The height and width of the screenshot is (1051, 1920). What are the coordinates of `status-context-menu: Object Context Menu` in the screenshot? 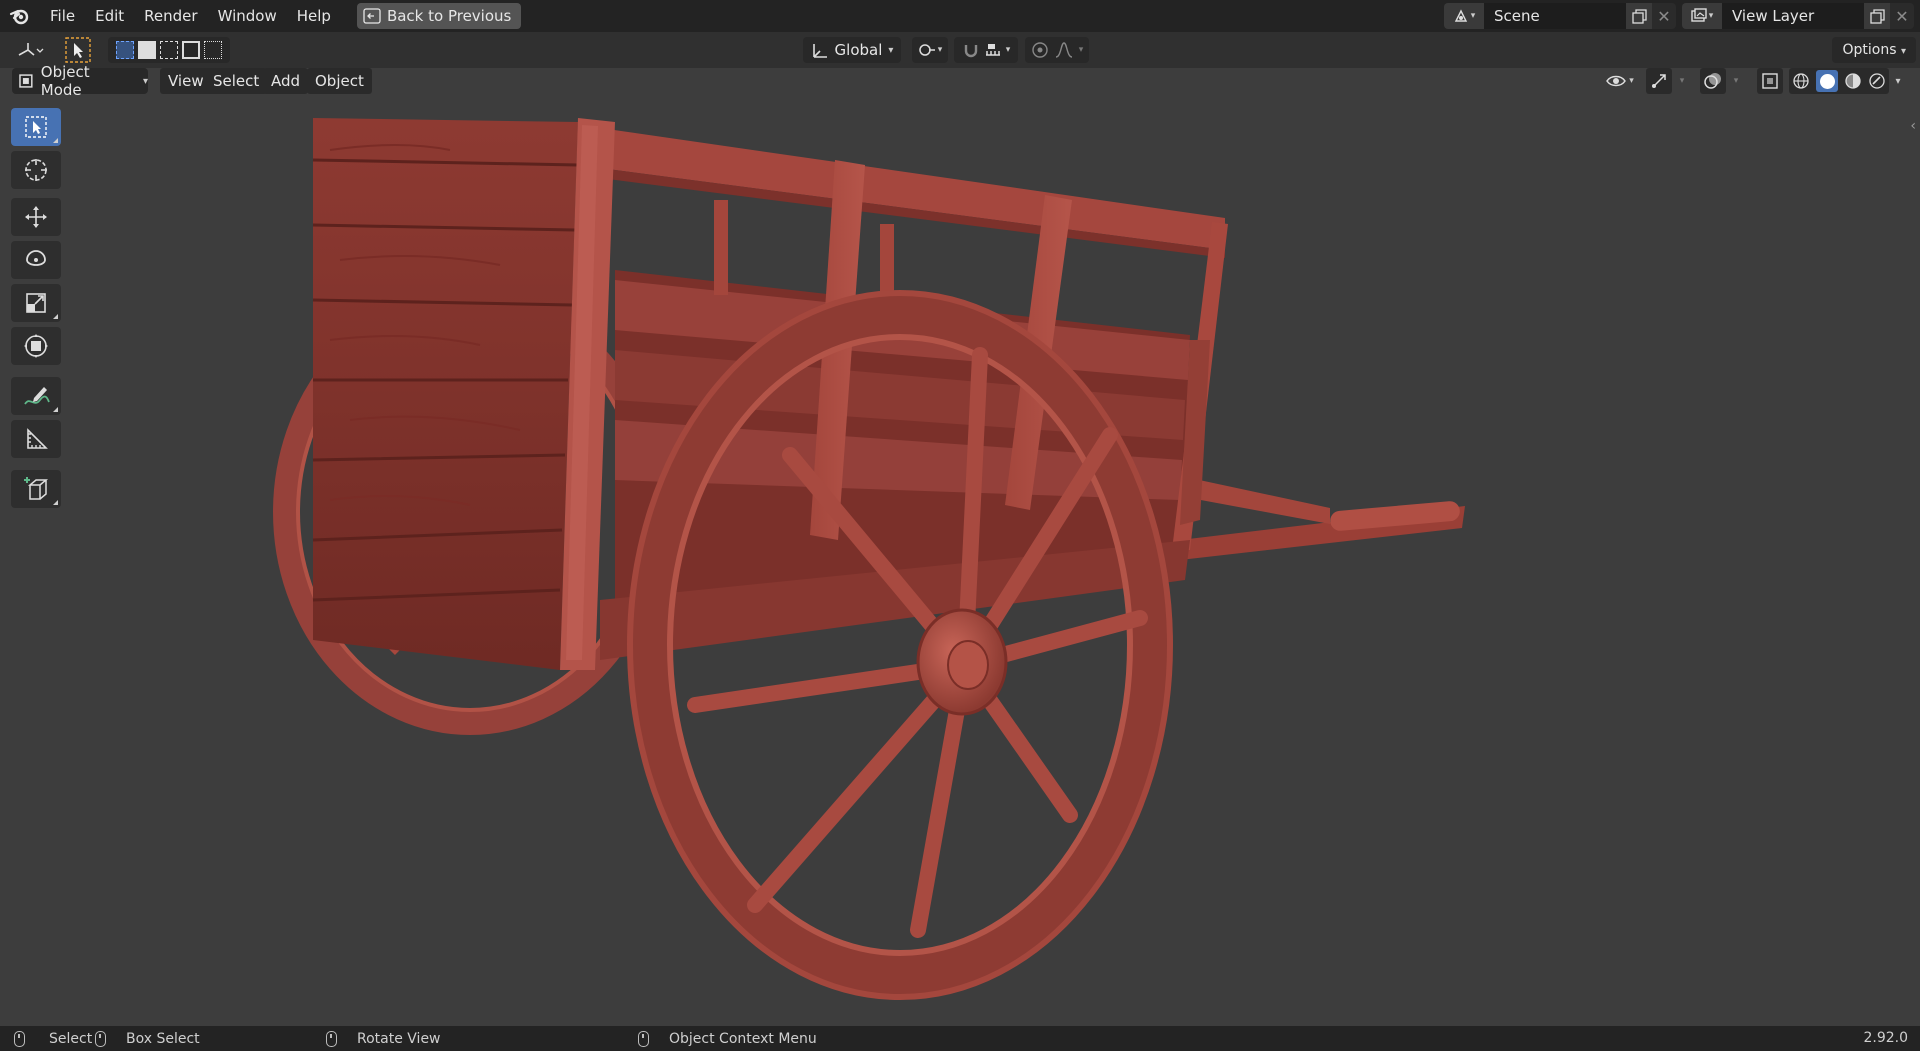 It's located at (727, 1038).